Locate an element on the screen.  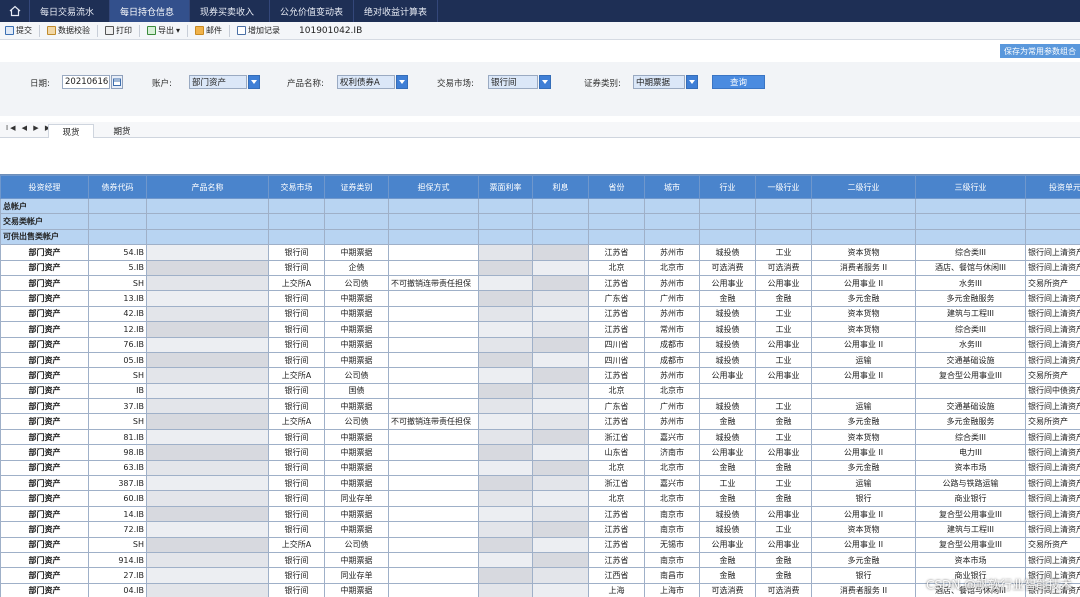
market-label: 交易市场: is located at coordinates (455, 84).